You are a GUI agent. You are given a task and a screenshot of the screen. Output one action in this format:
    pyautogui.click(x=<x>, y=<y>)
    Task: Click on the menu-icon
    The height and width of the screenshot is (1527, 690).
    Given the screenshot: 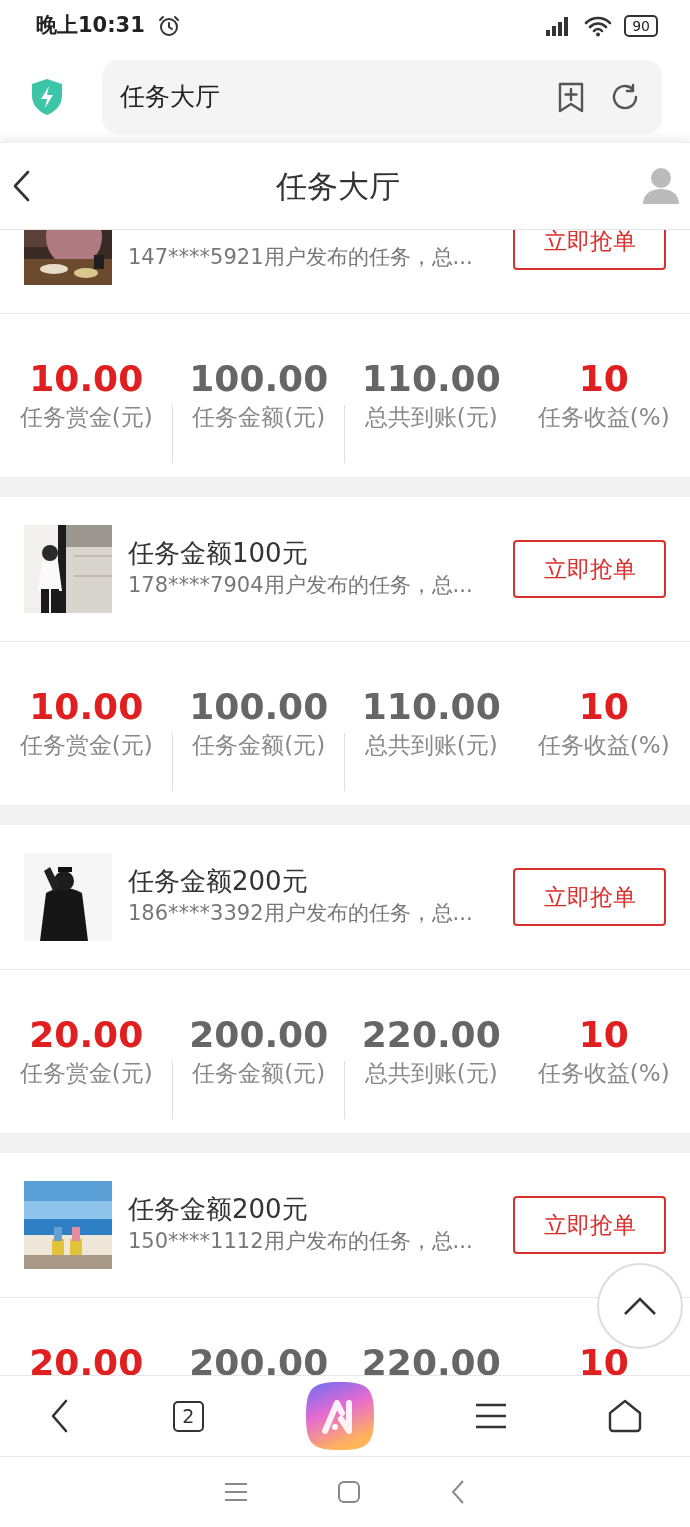 What is the action you would take?
    pyautogui.click(x=491, y=1416)
    